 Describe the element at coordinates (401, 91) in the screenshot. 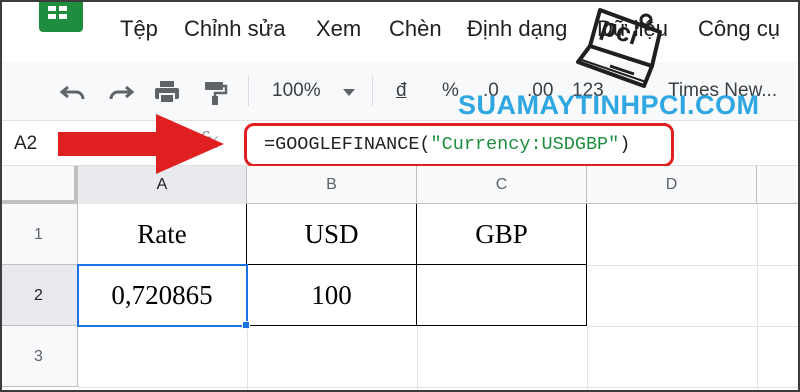

I see `currency-format-button: đ` at that location.